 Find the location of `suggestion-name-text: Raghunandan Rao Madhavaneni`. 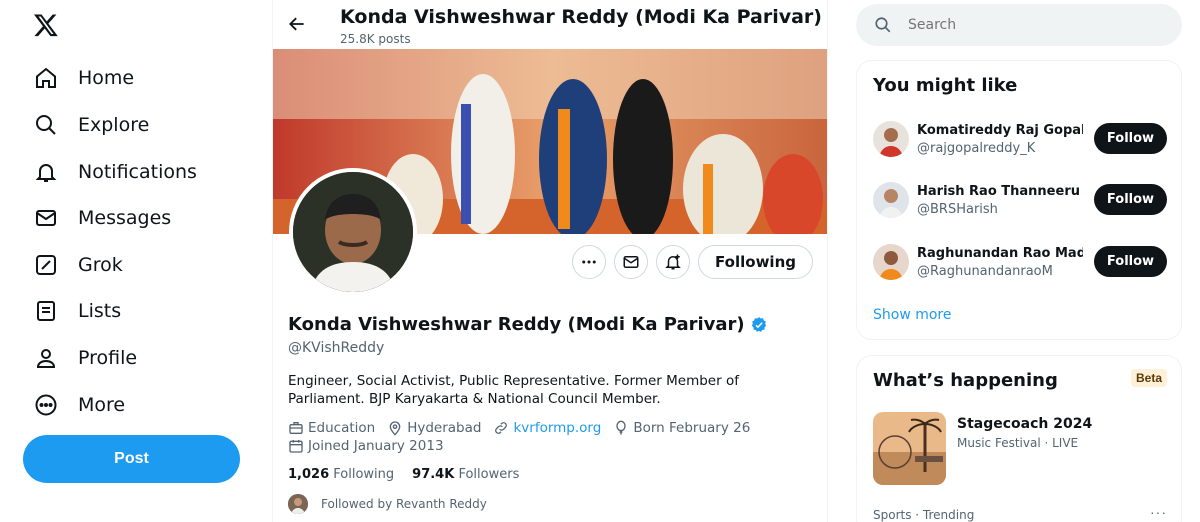

suggestion-name-text: Raghunandan Rao Madhavaneni is located at coordinates (1000, 253).